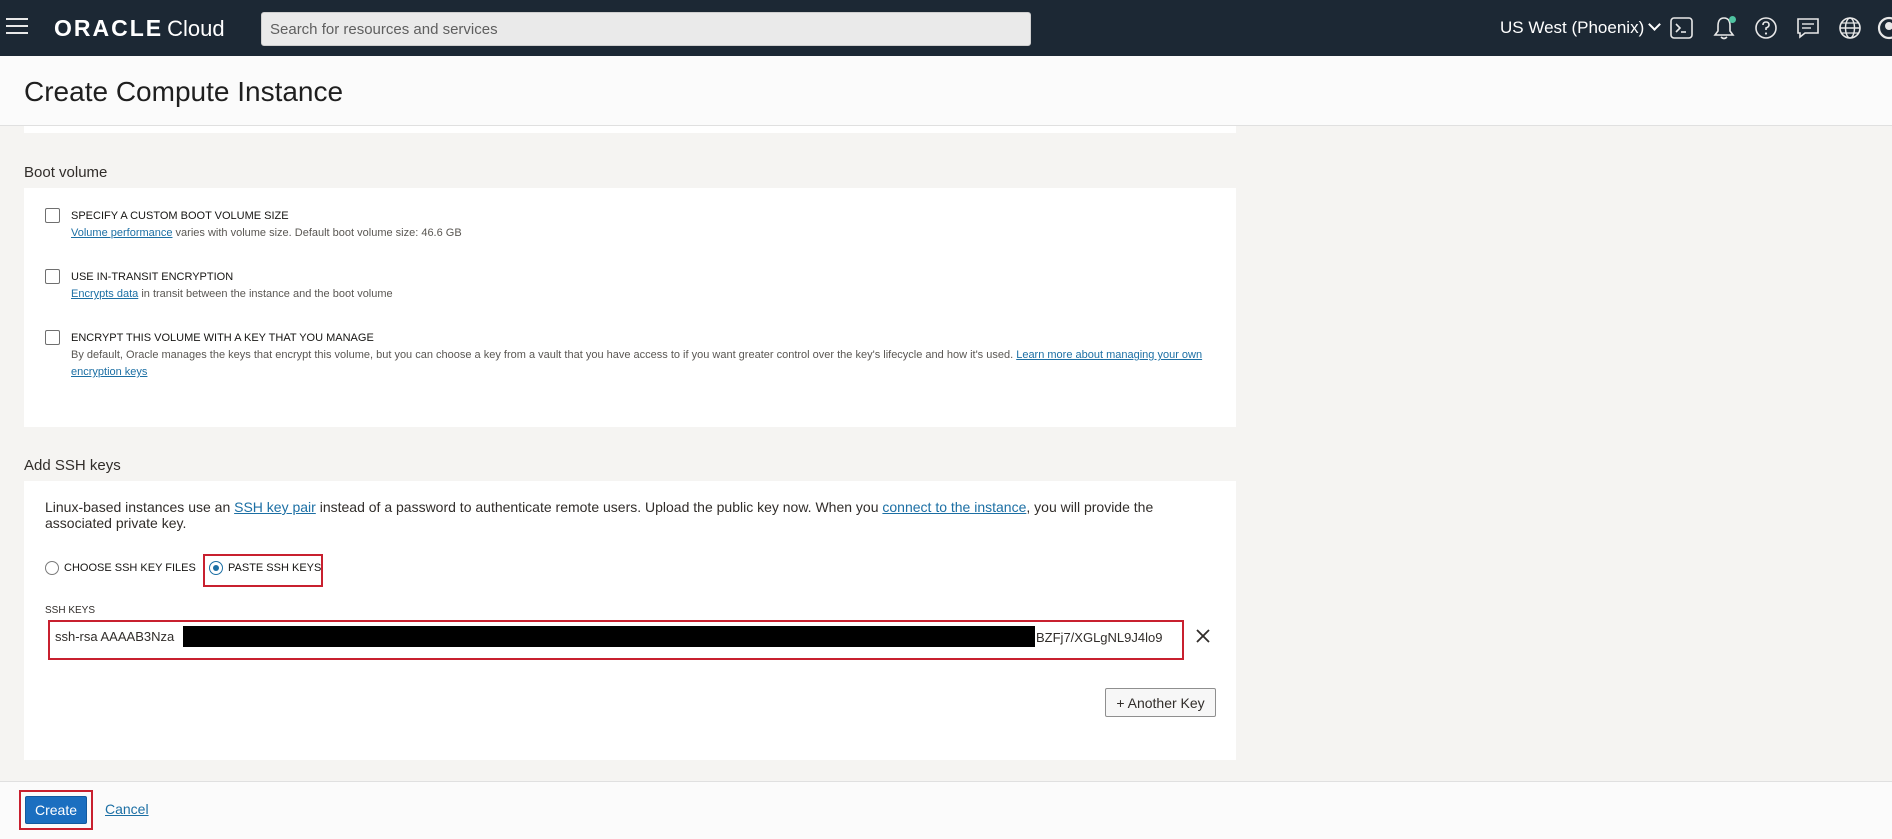 Image resolution: width=1892 pixels, height=839 pixels. What do you see at coordinates (70, 610) in the screenshot?
I see `ssh-keys-field-label: SSH KEYS` at bounding box center [70, 610].